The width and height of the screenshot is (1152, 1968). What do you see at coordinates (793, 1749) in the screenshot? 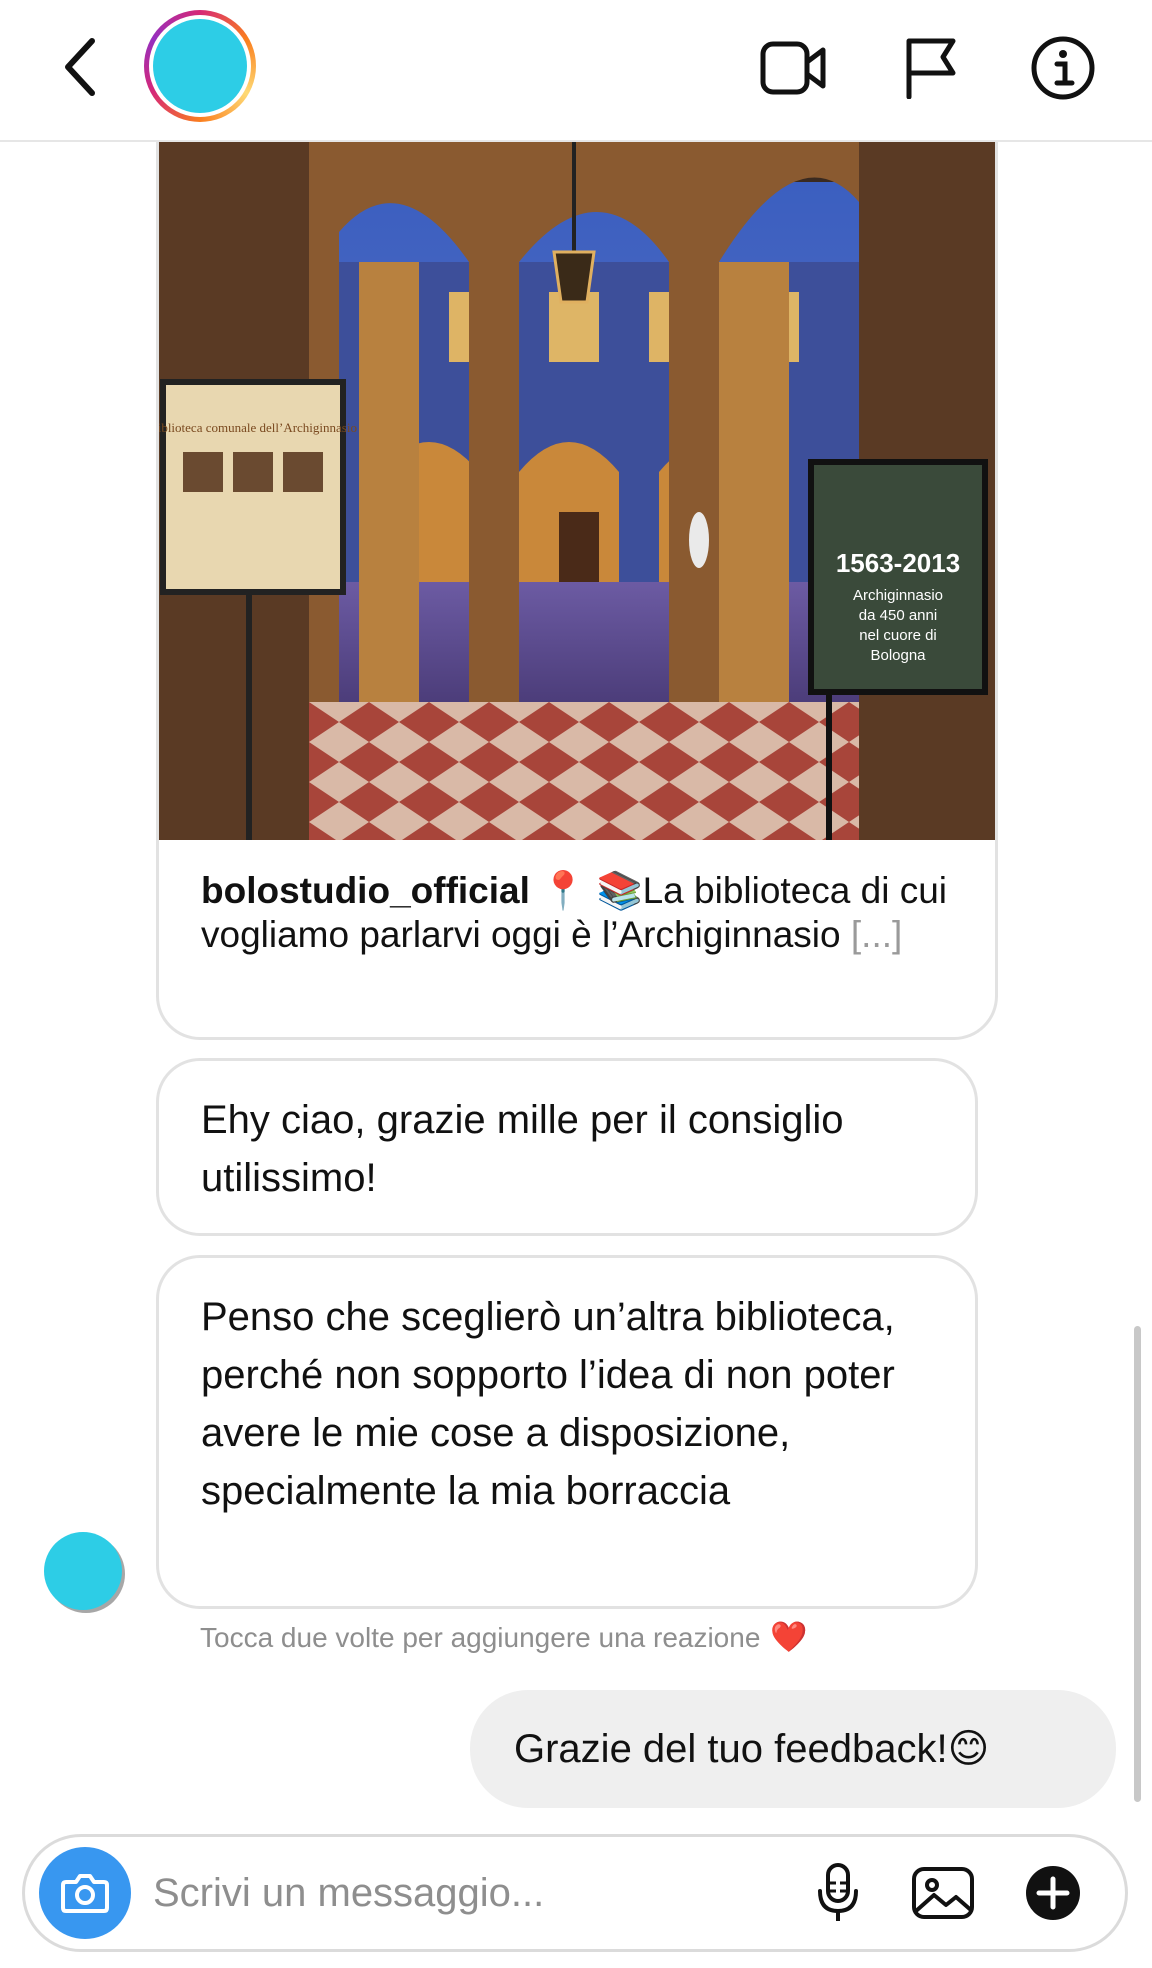
I see `outgoing-message: Grazie del tuo feedback!😊` at bounding box center [793, 1749].